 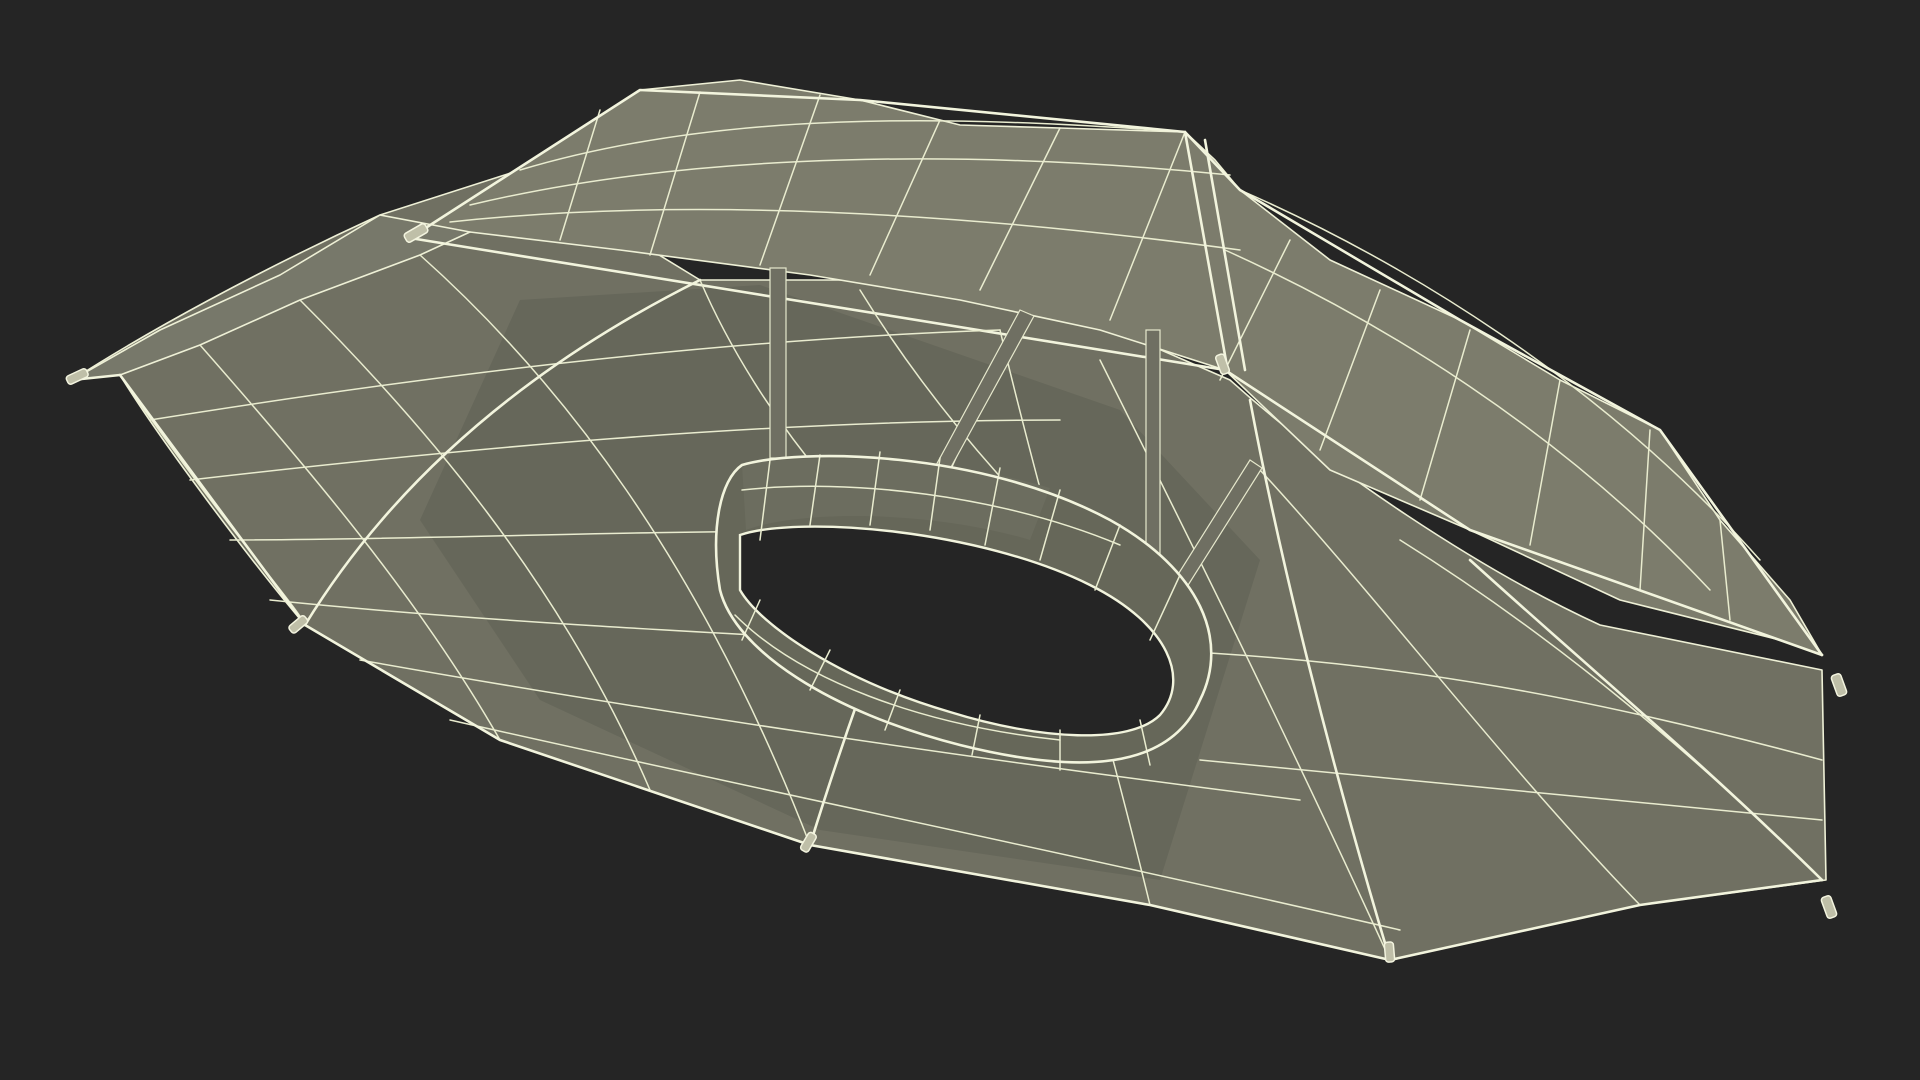 What do you see at coordinates (1829, 907) in the screenshot?
I see `rib-tip-bottom-right` at bounding box center [1829, 907].